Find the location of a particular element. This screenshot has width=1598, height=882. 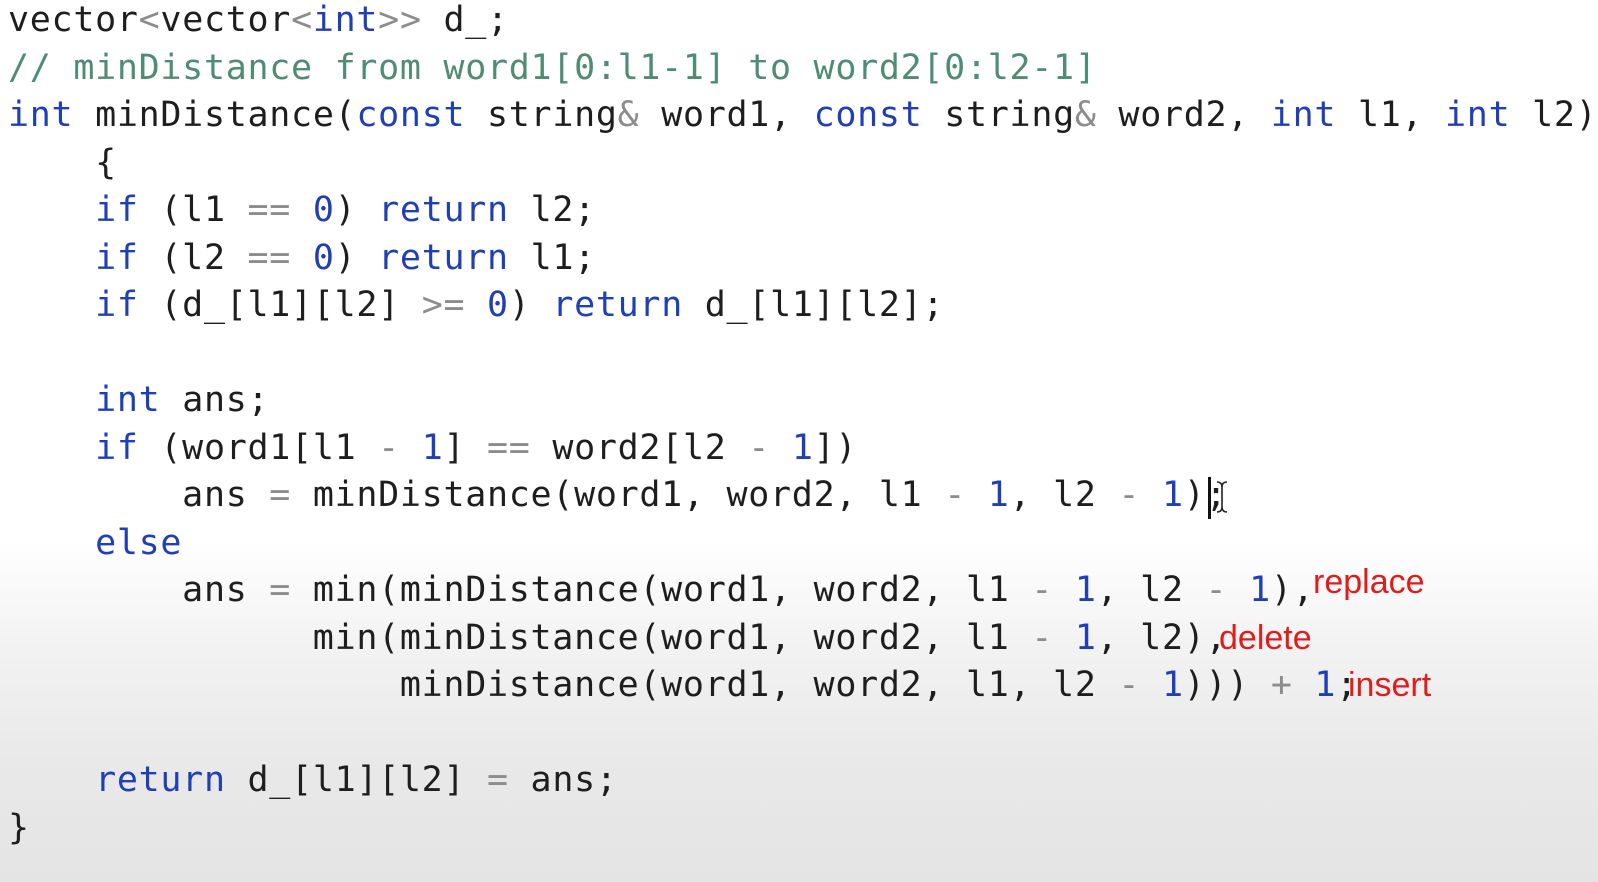

i-beam-cursor-icon is located at coordinates (1222, 497).